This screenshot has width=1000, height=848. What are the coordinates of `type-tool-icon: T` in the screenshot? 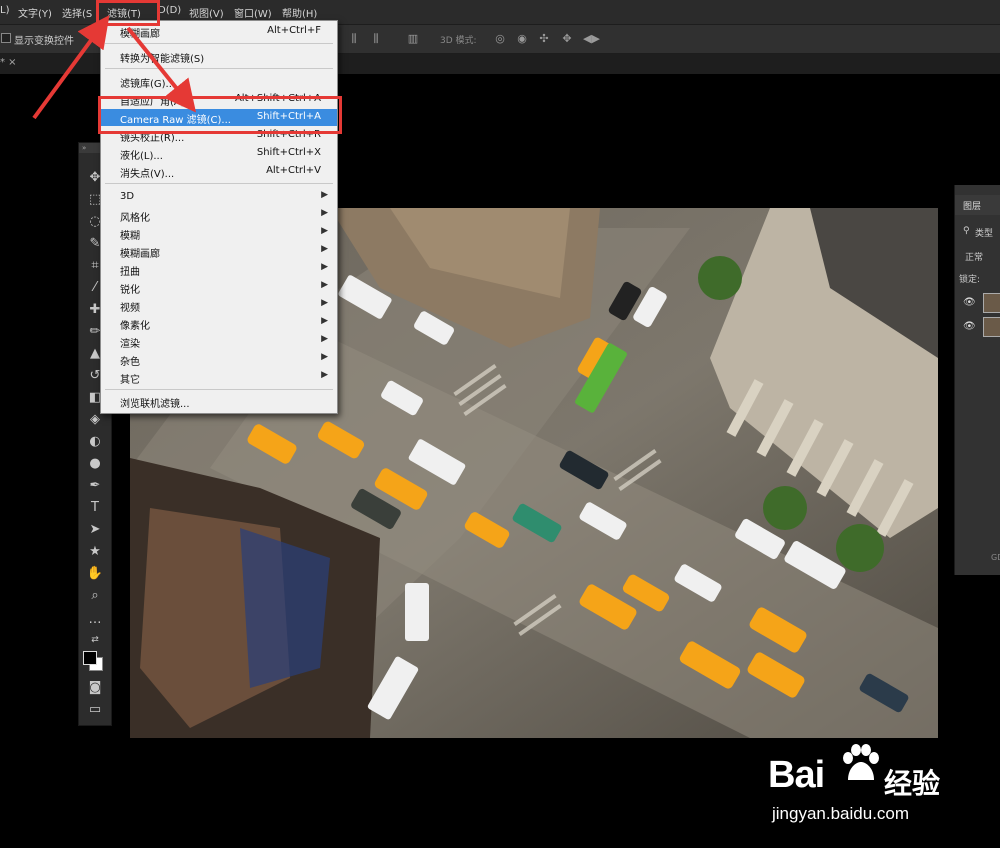 It's located at (95, 508).